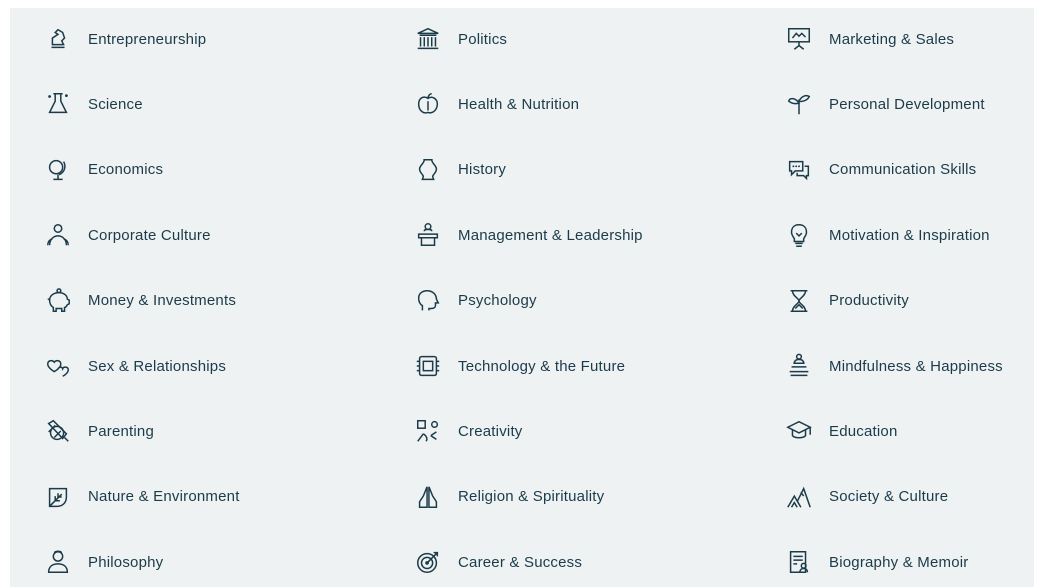 The width and height of the screenshot is (1042, 587). I want to click on category-item: Creativity, so click(467, 431).